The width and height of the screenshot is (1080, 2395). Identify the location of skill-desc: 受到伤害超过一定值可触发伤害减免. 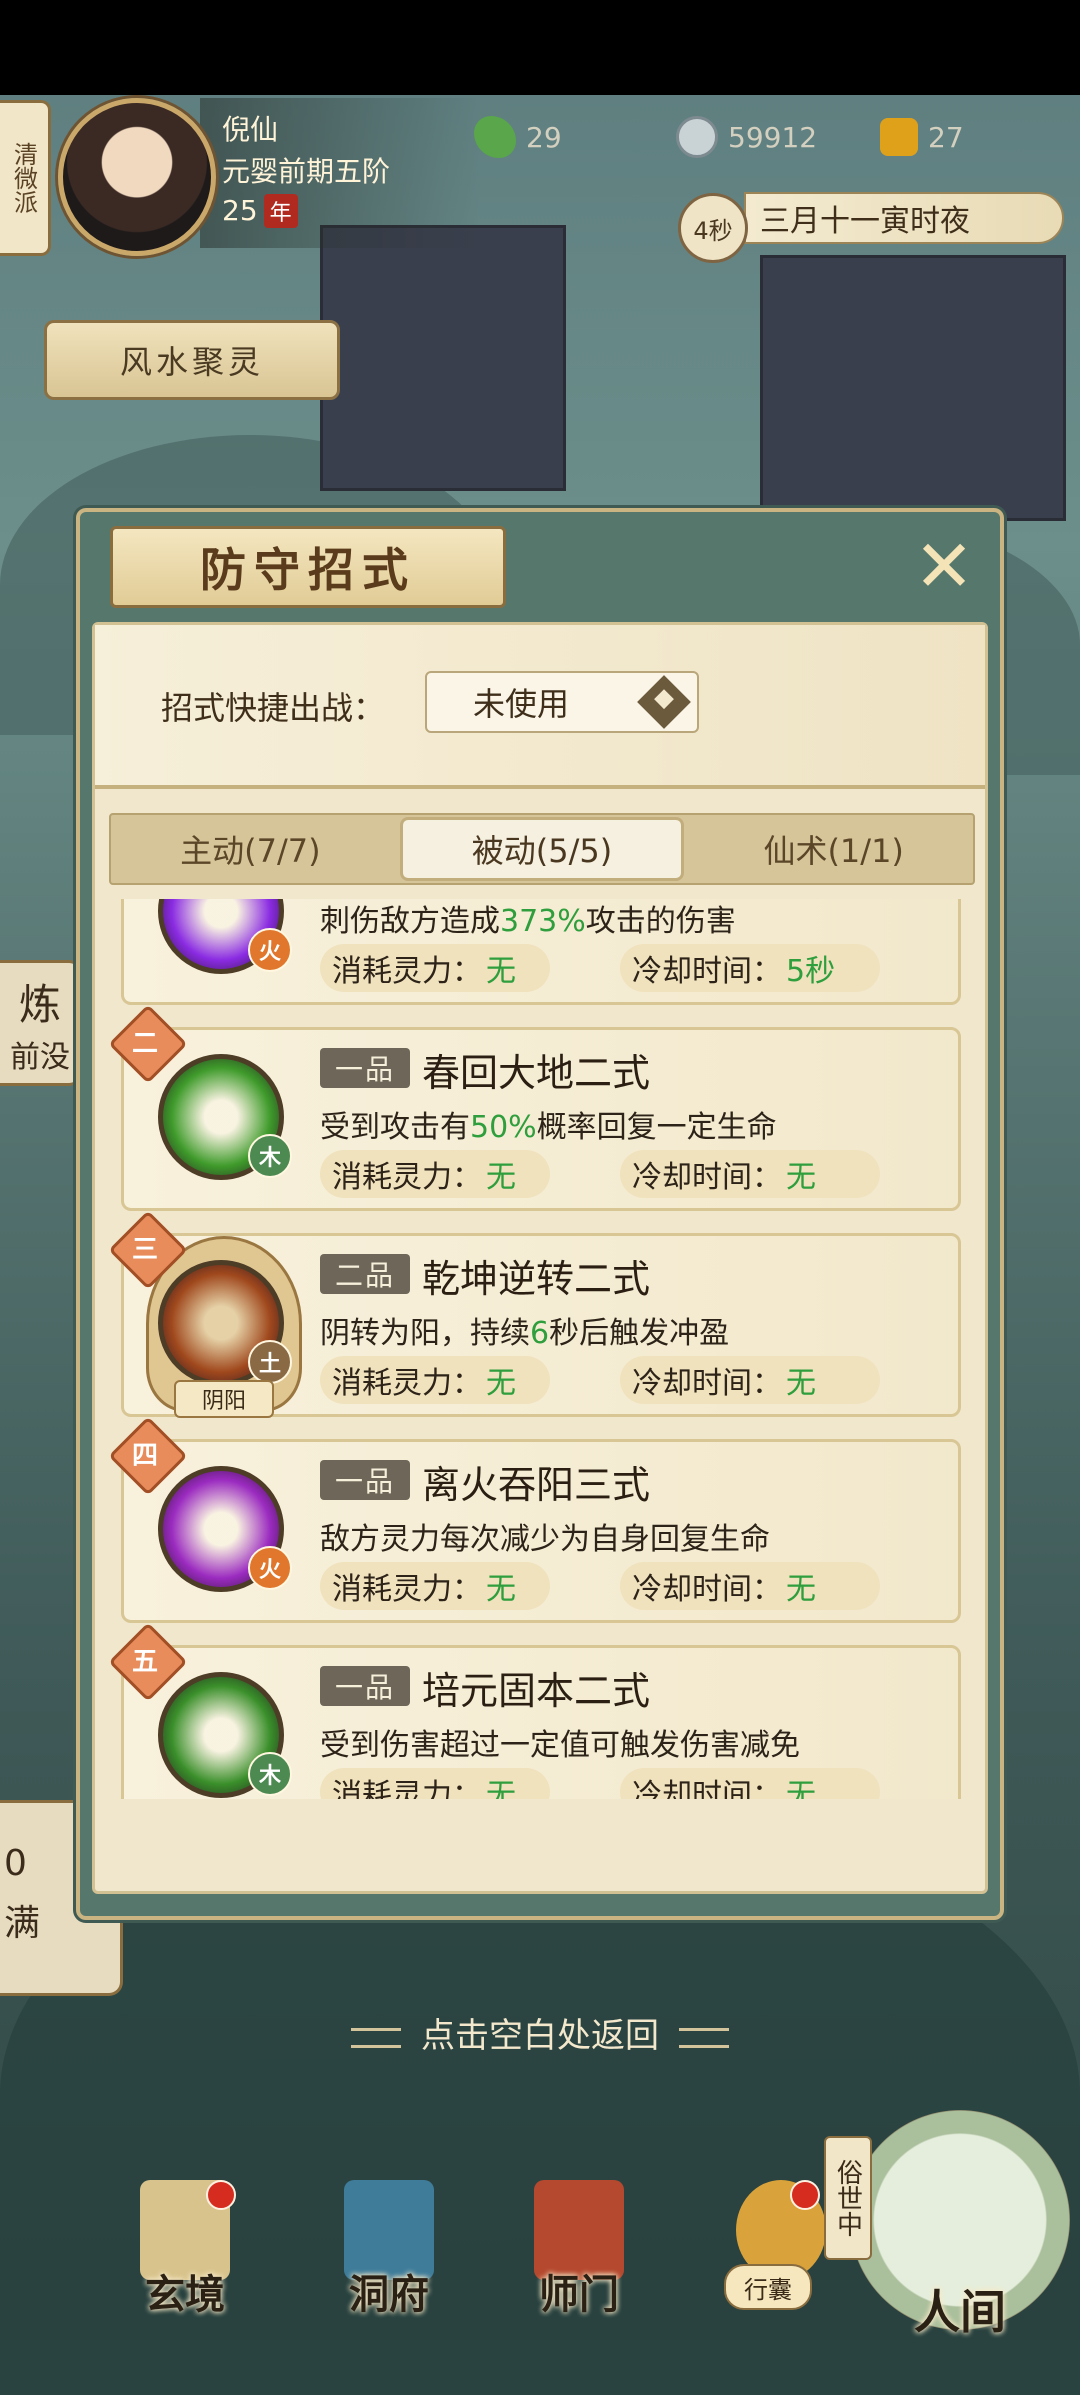
(560, 1742).